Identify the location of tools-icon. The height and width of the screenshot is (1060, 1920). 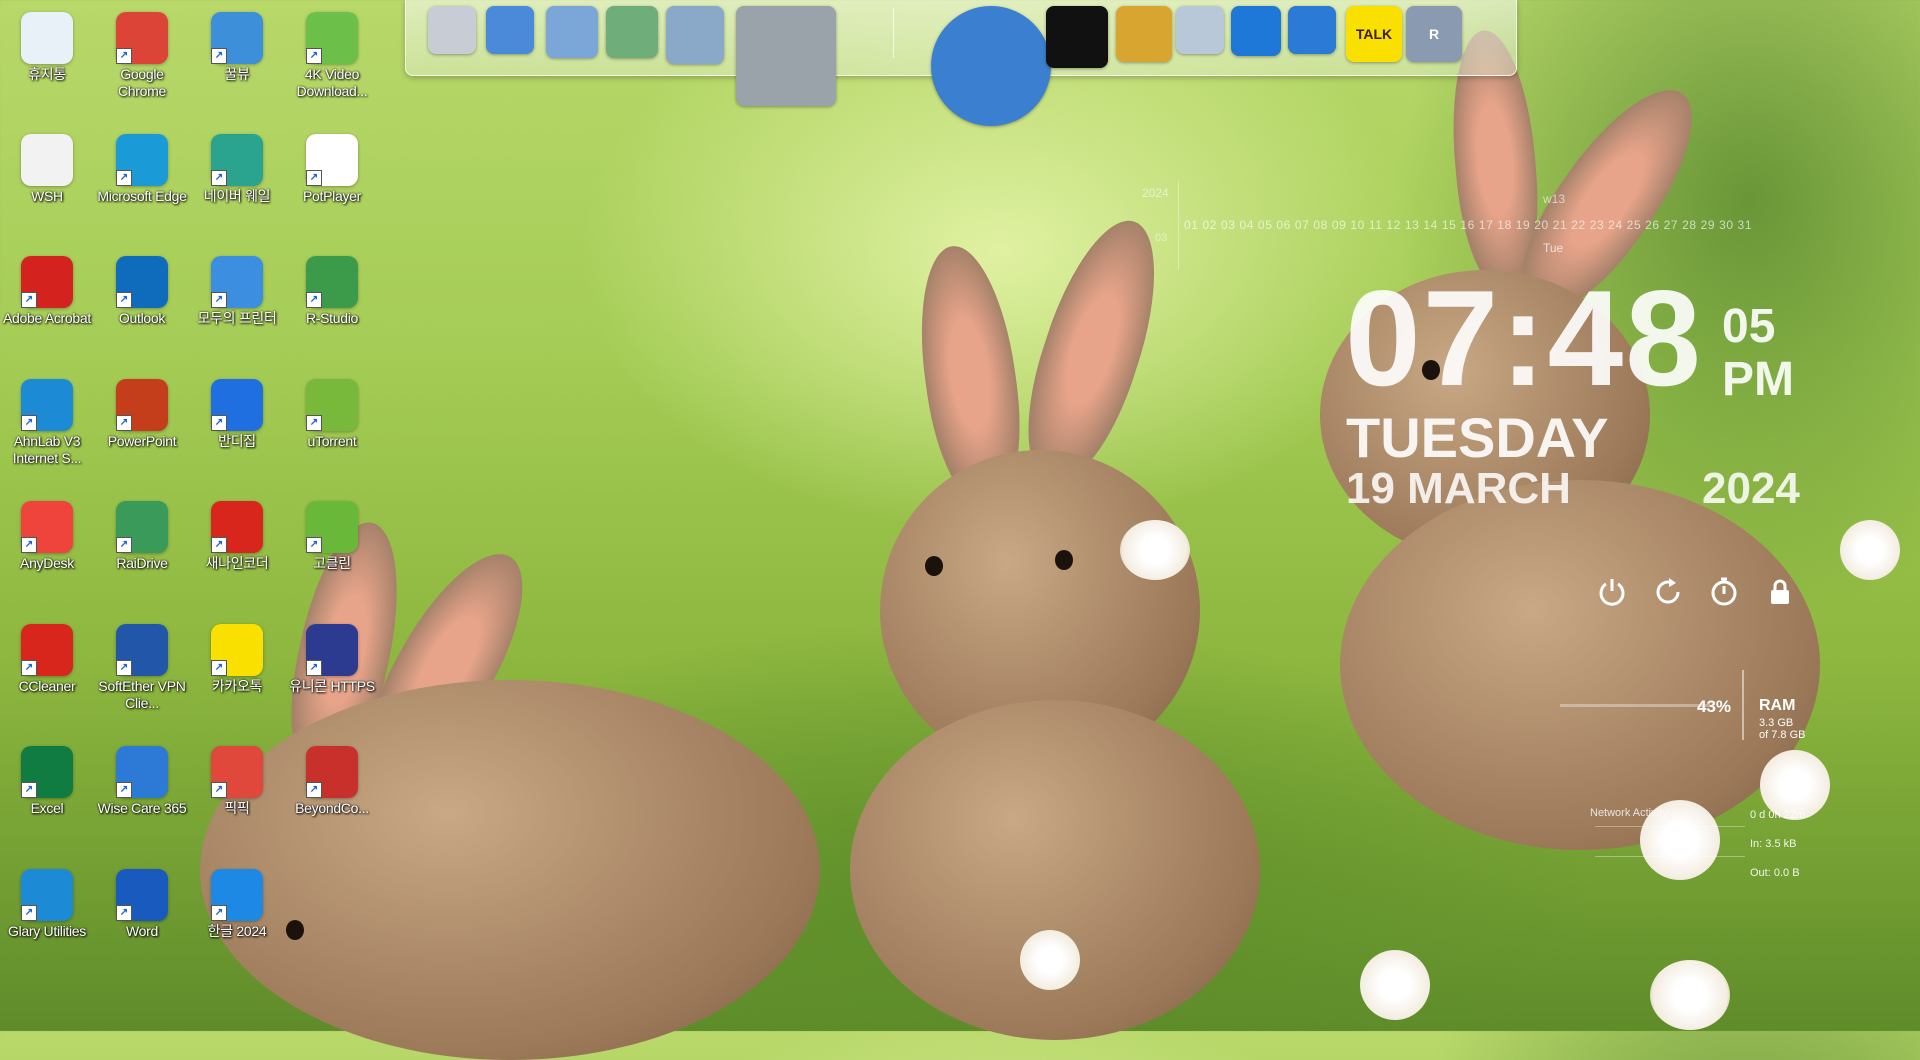
(786, 56).